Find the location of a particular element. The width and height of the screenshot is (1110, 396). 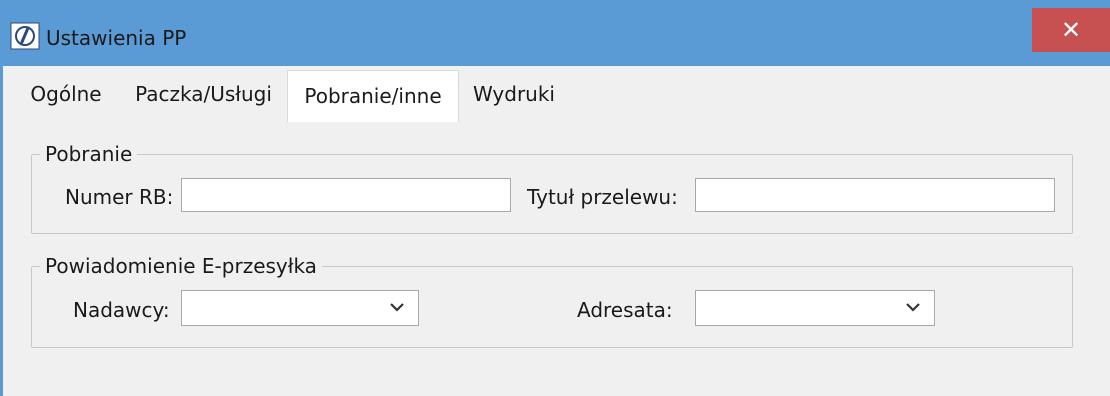

close-button: ✕ is located at coordinates (1071, 30).